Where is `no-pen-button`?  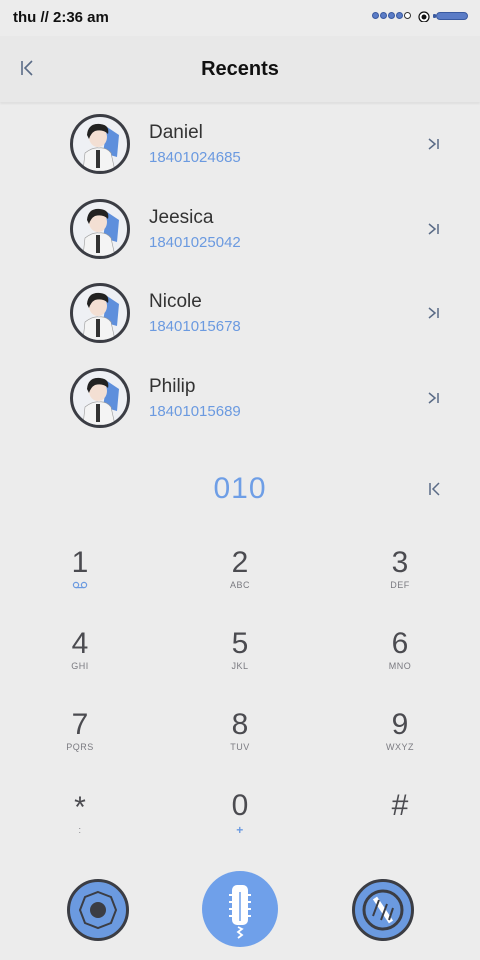 no-pen-button is located at coordinates (383, 910).